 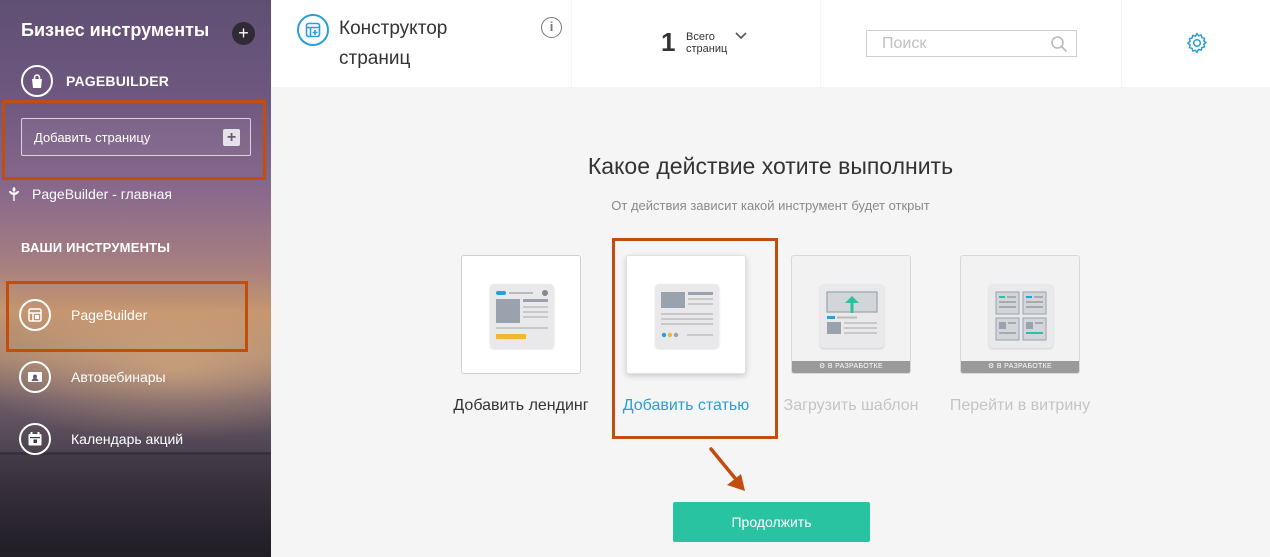 I want to click on page-title: Конструктор страниц, so click(x=393, y=43).